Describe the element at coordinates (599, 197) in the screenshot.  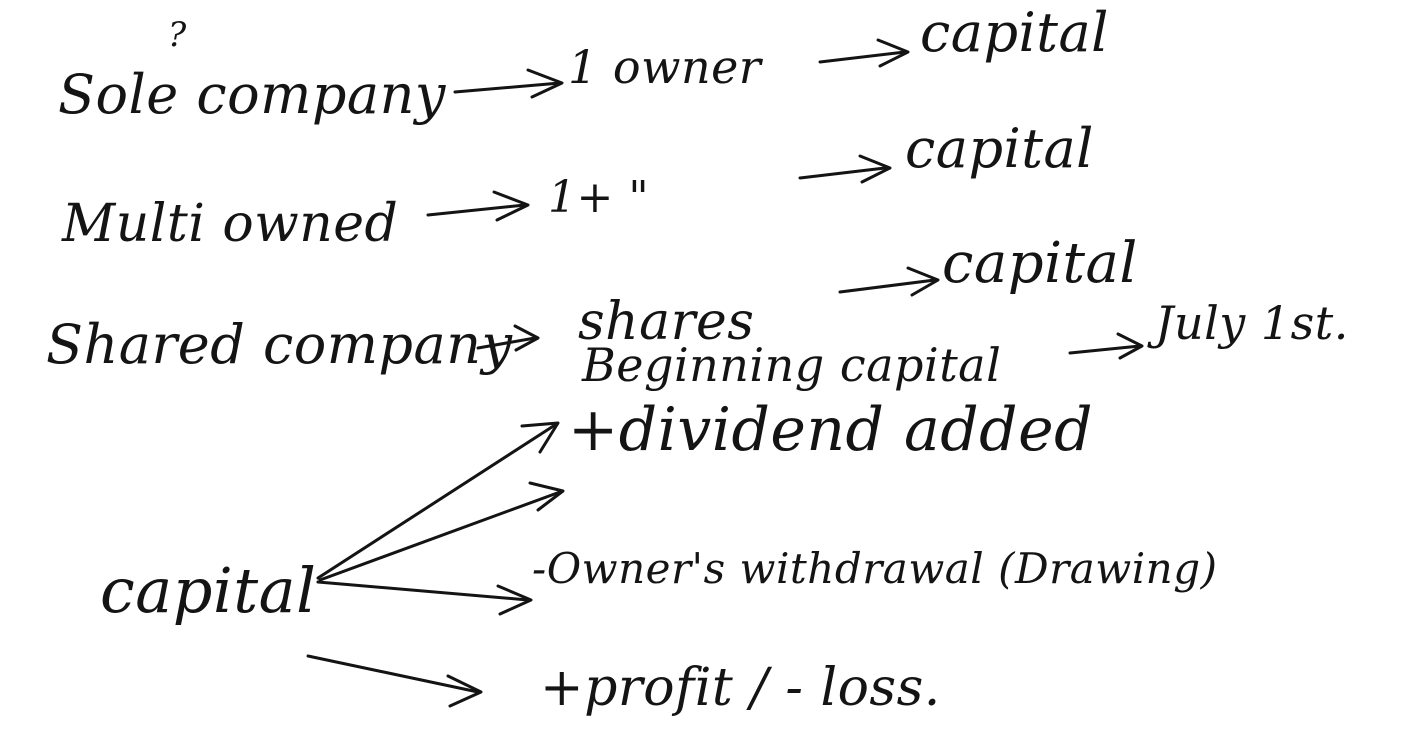
I see `desc-multiple-owners: 1+ "` at that location.